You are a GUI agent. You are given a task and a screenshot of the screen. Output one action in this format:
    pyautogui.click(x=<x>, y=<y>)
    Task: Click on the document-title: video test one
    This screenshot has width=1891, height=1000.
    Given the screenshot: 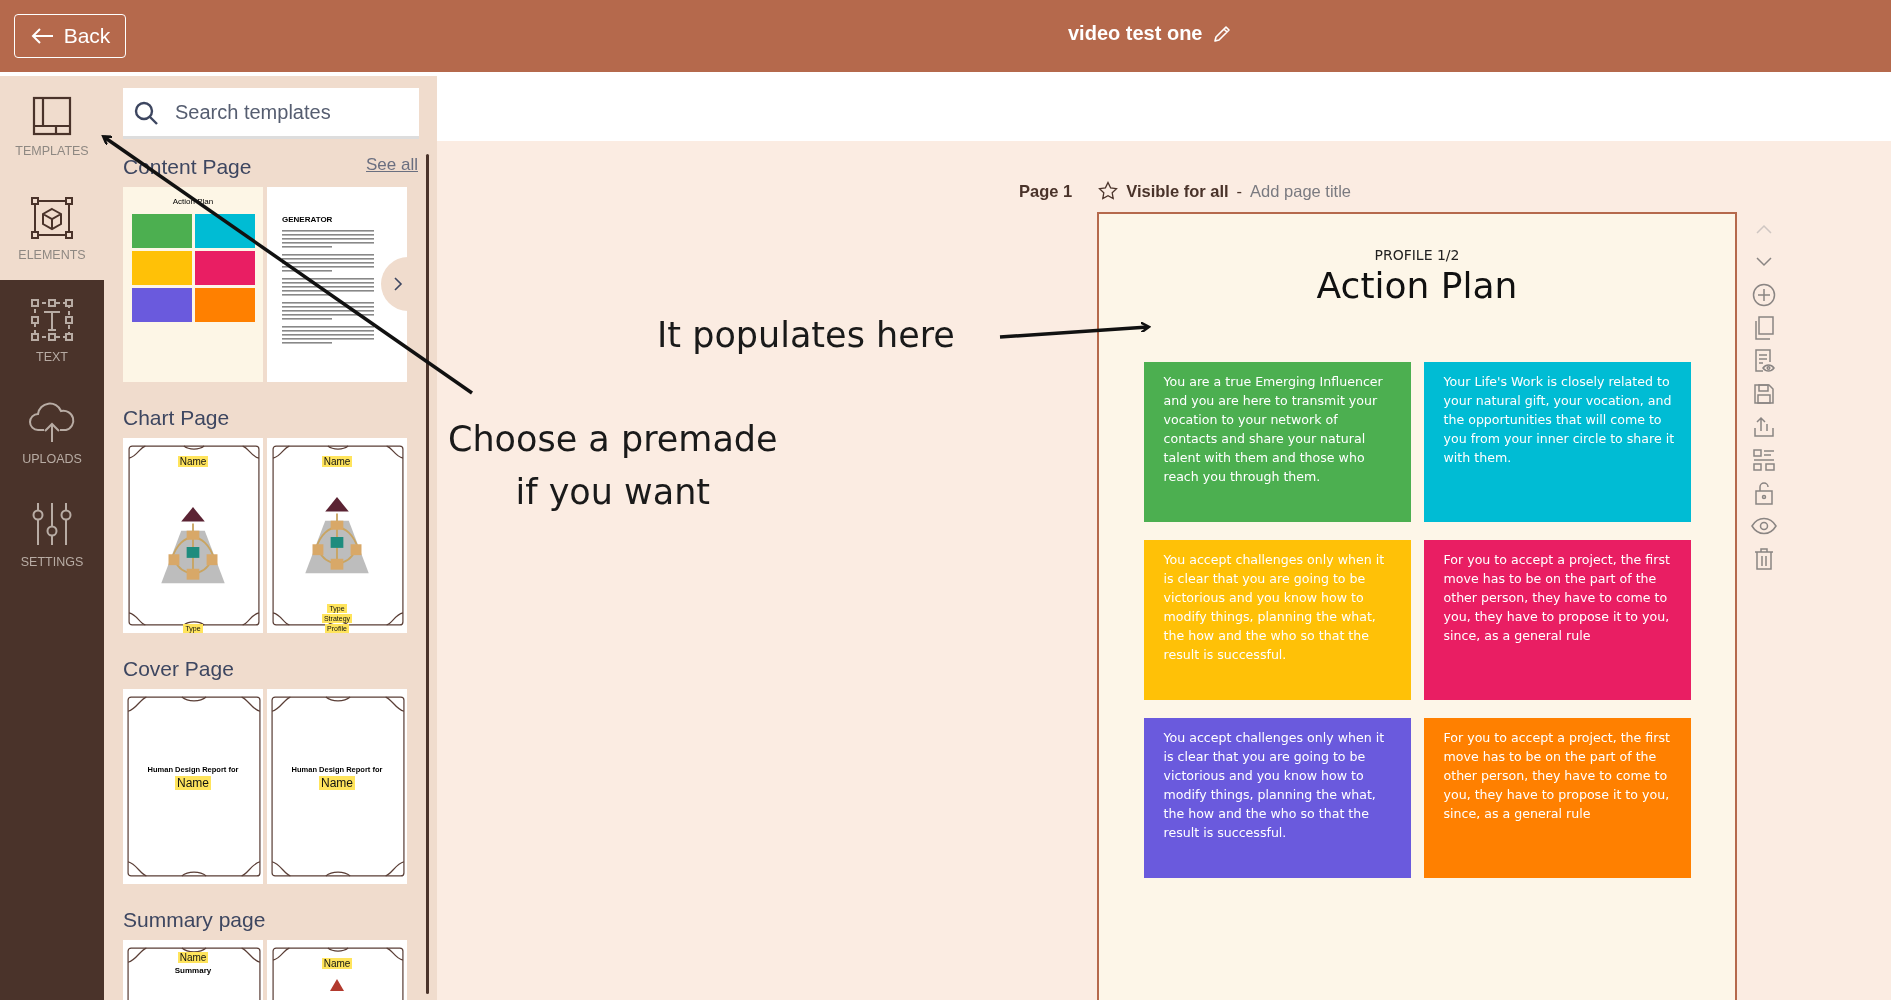 What is the action you would take?
    pyautogui.click(x=1135, y=33)
    